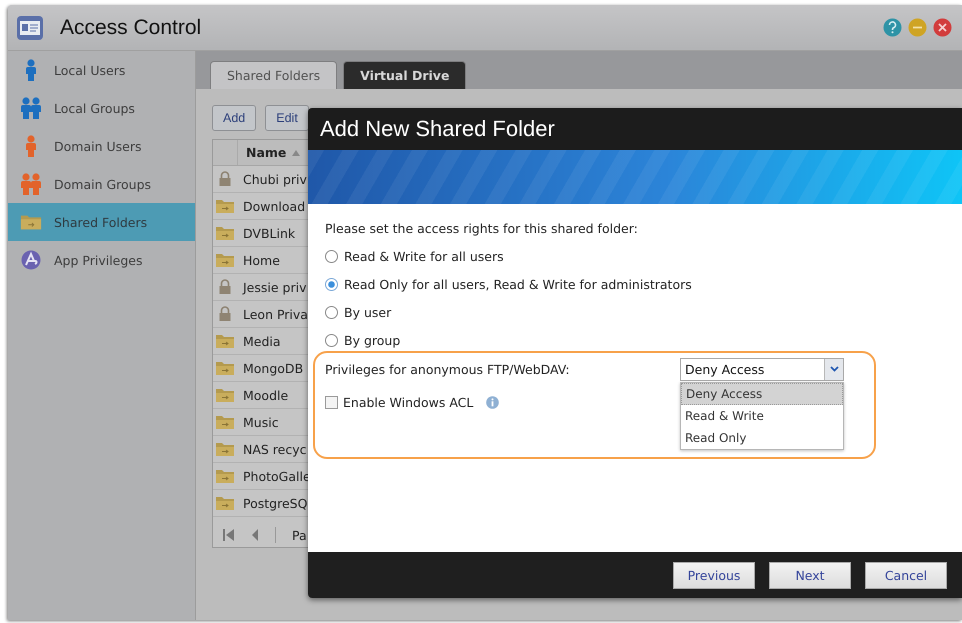  I want to click on table-cell-text: Media, so click(261, 341).